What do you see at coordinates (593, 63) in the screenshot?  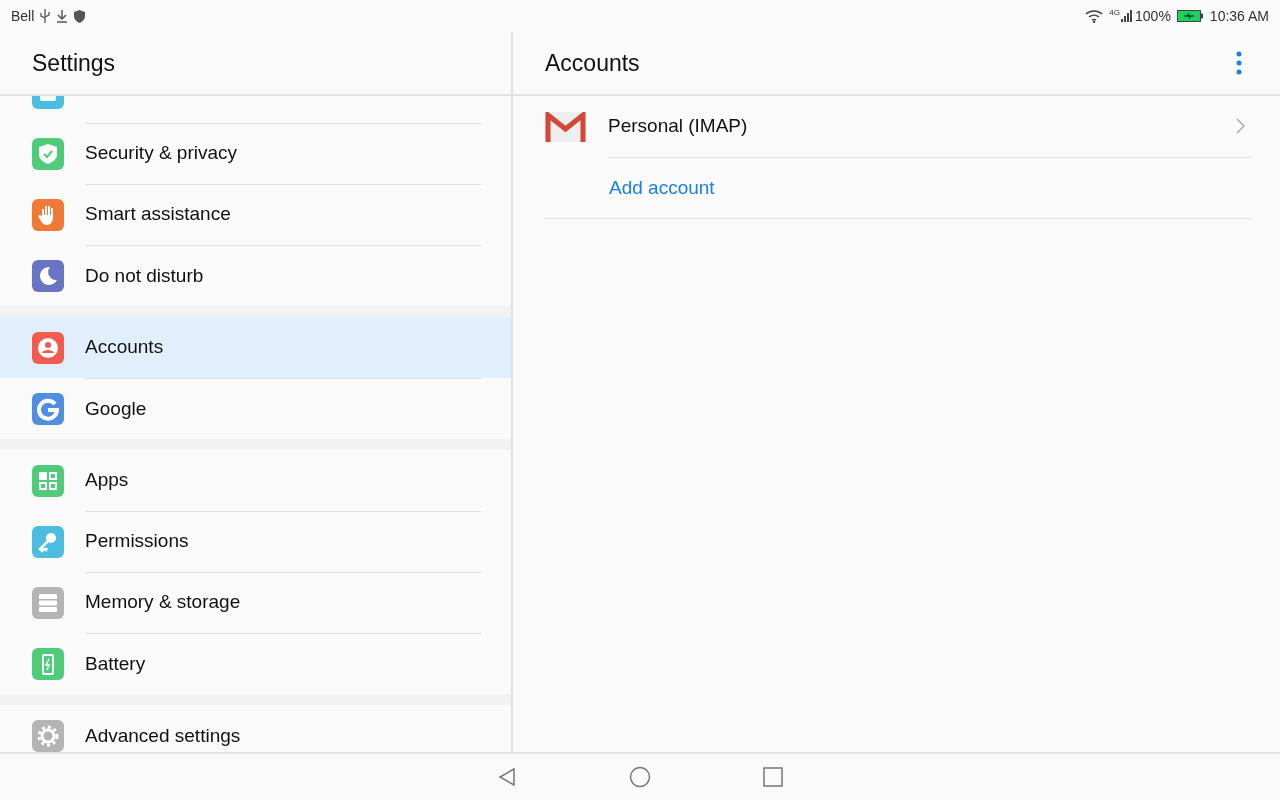 I see `accounts-title: Accounts` at bounding box center [593, 63].